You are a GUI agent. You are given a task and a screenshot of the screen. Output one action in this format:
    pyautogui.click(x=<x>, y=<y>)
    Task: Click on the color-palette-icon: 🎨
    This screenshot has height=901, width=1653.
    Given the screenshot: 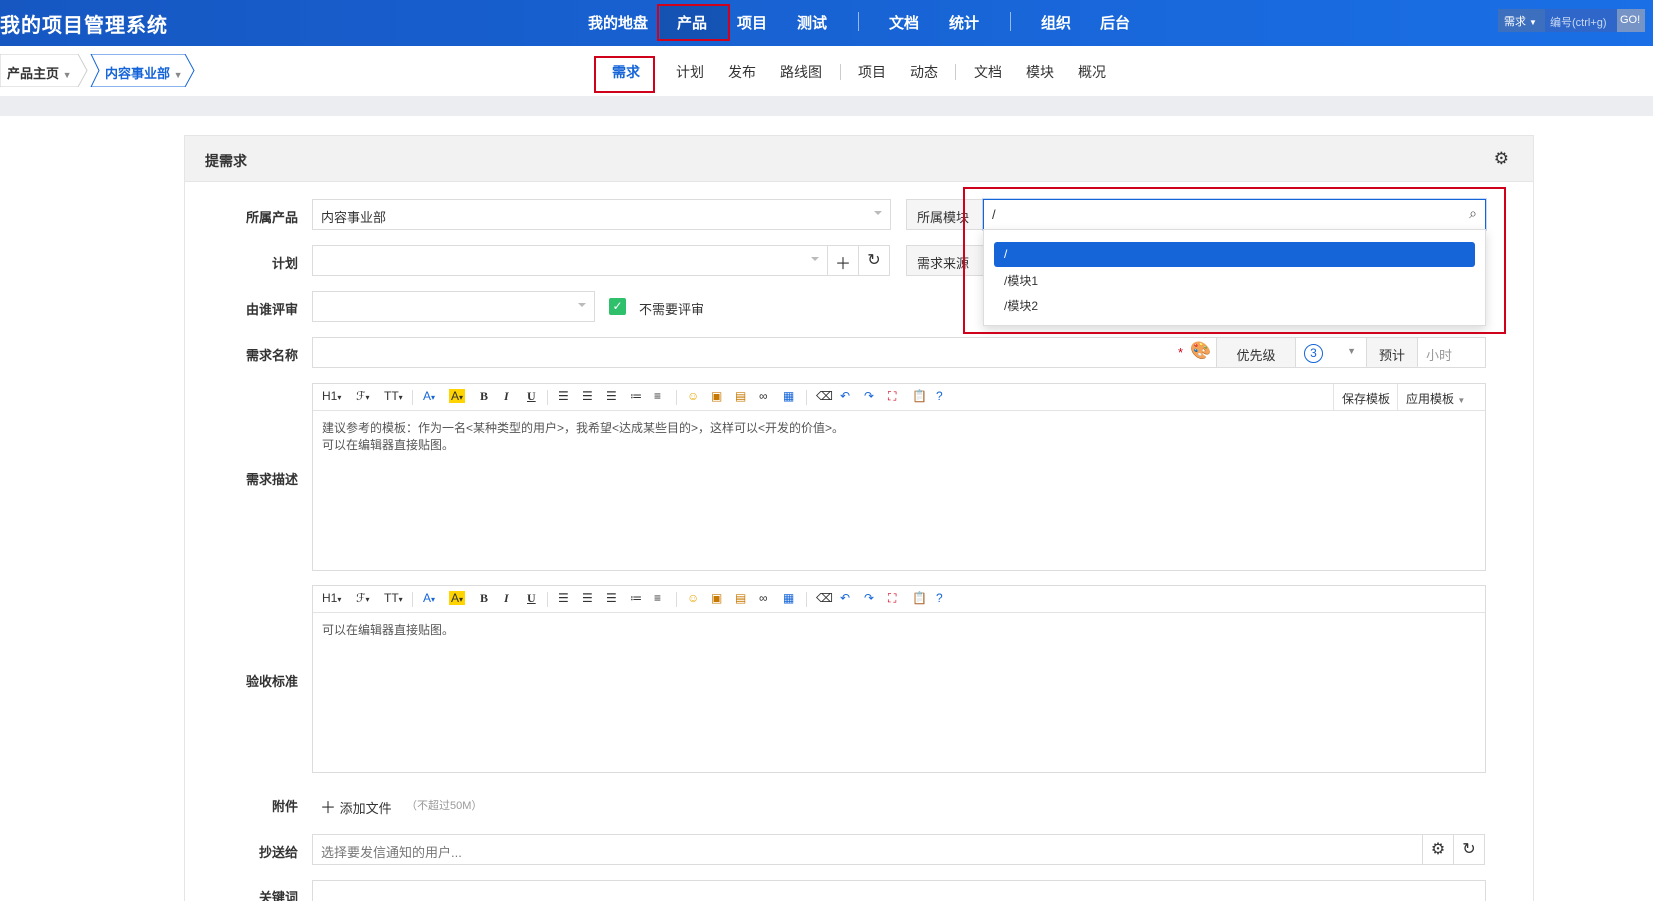 What is the action you would take?
    pyautogui.click(x=1200, y=351)
    